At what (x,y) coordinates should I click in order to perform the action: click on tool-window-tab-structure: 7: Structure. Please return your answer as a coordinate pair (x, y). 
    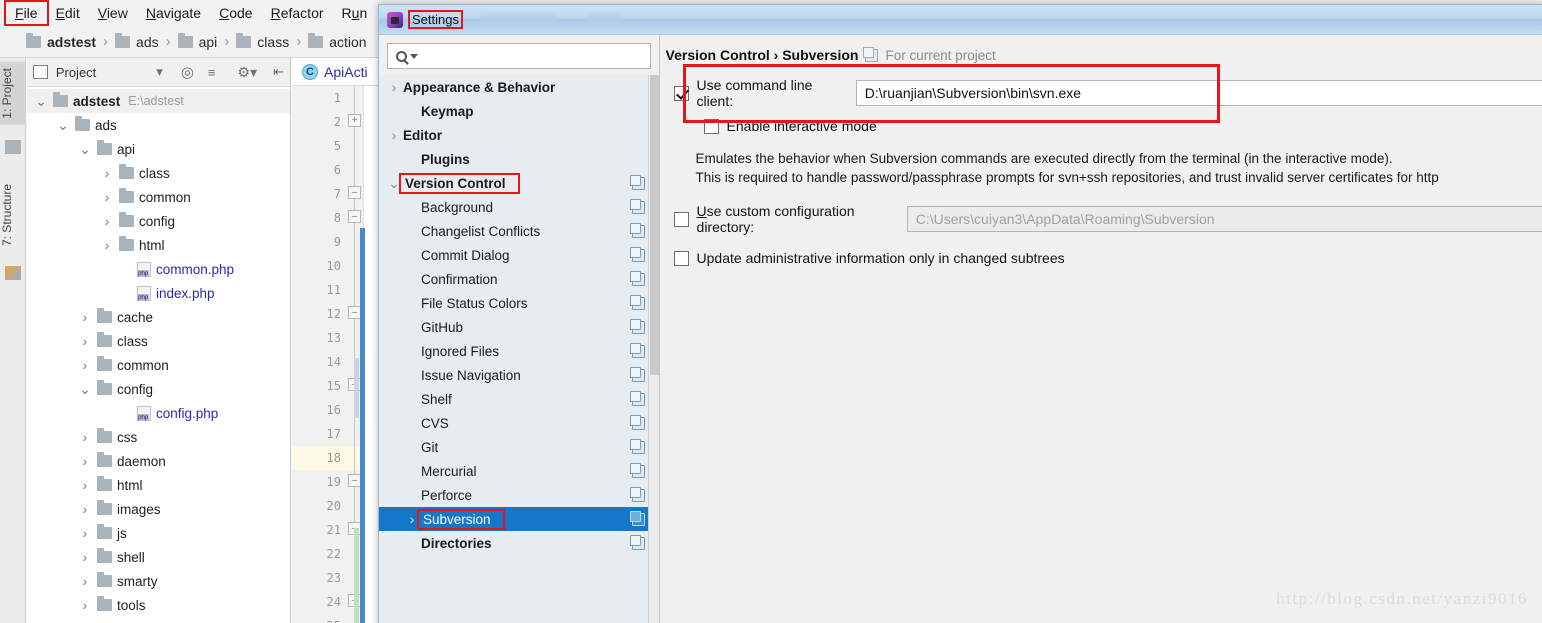
    Looking at the image, I should click on (13, 215).